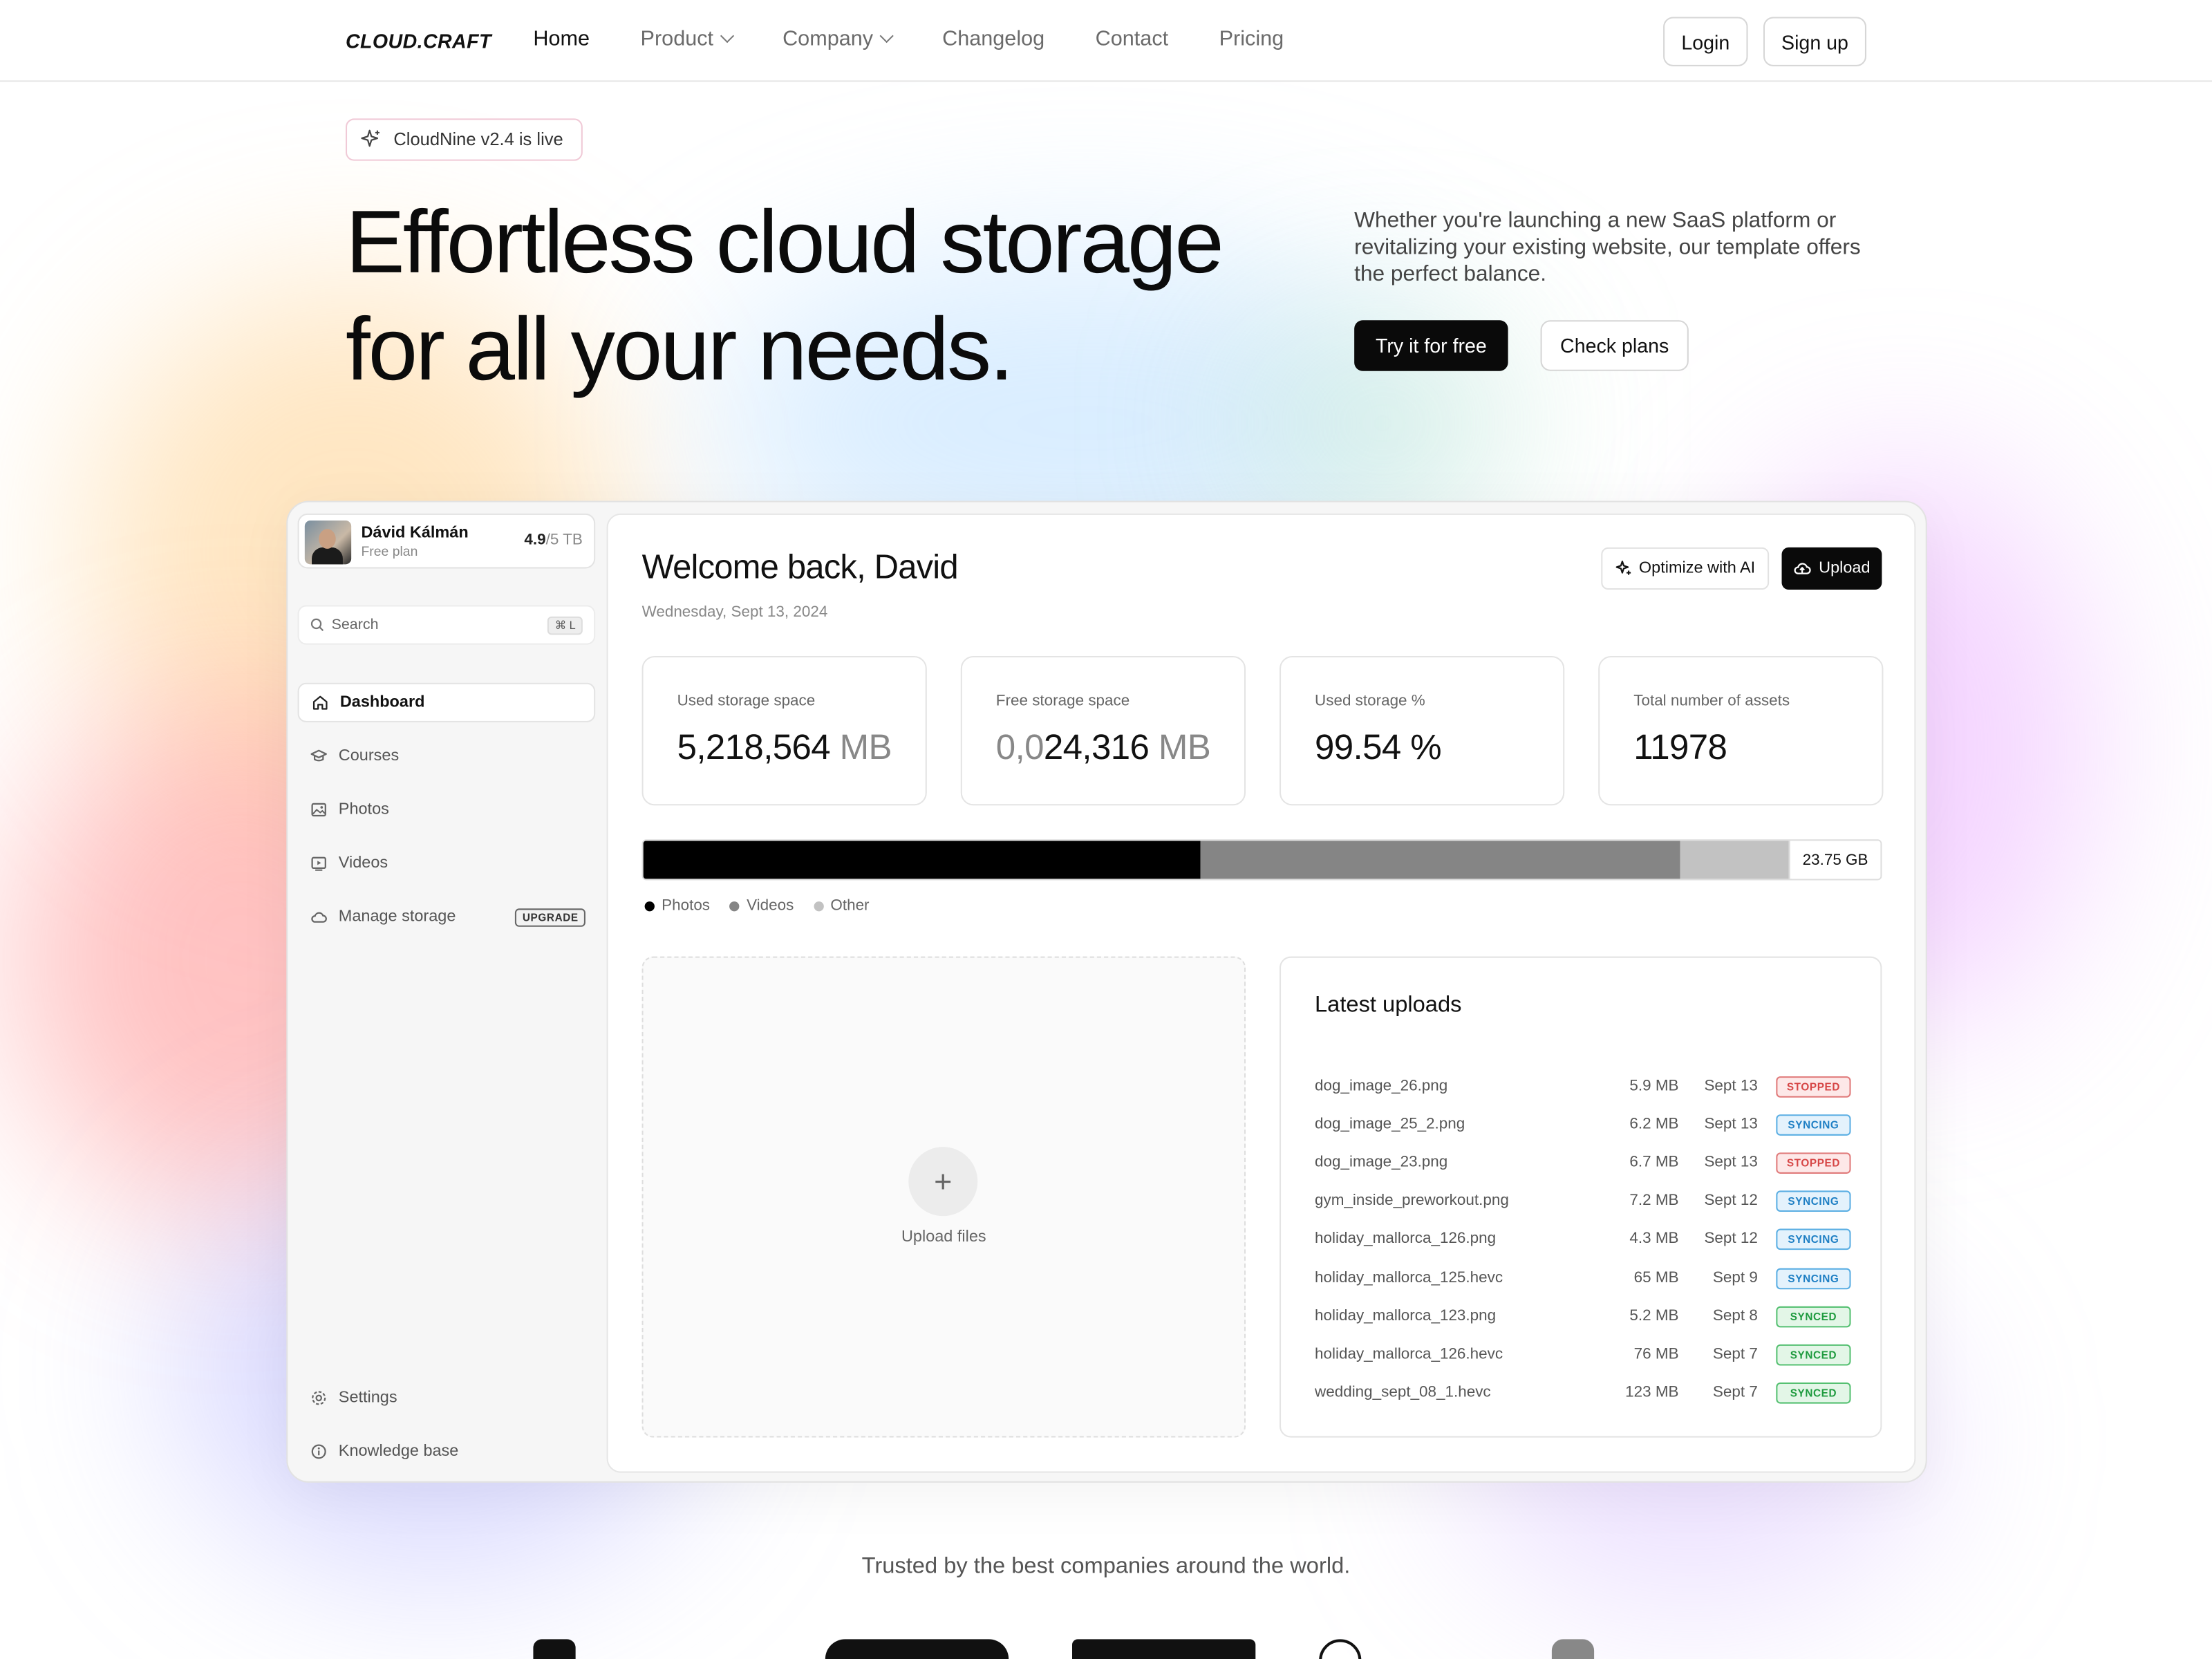  I want to click on upload-date: Sept 13, so click(1731, 1163).